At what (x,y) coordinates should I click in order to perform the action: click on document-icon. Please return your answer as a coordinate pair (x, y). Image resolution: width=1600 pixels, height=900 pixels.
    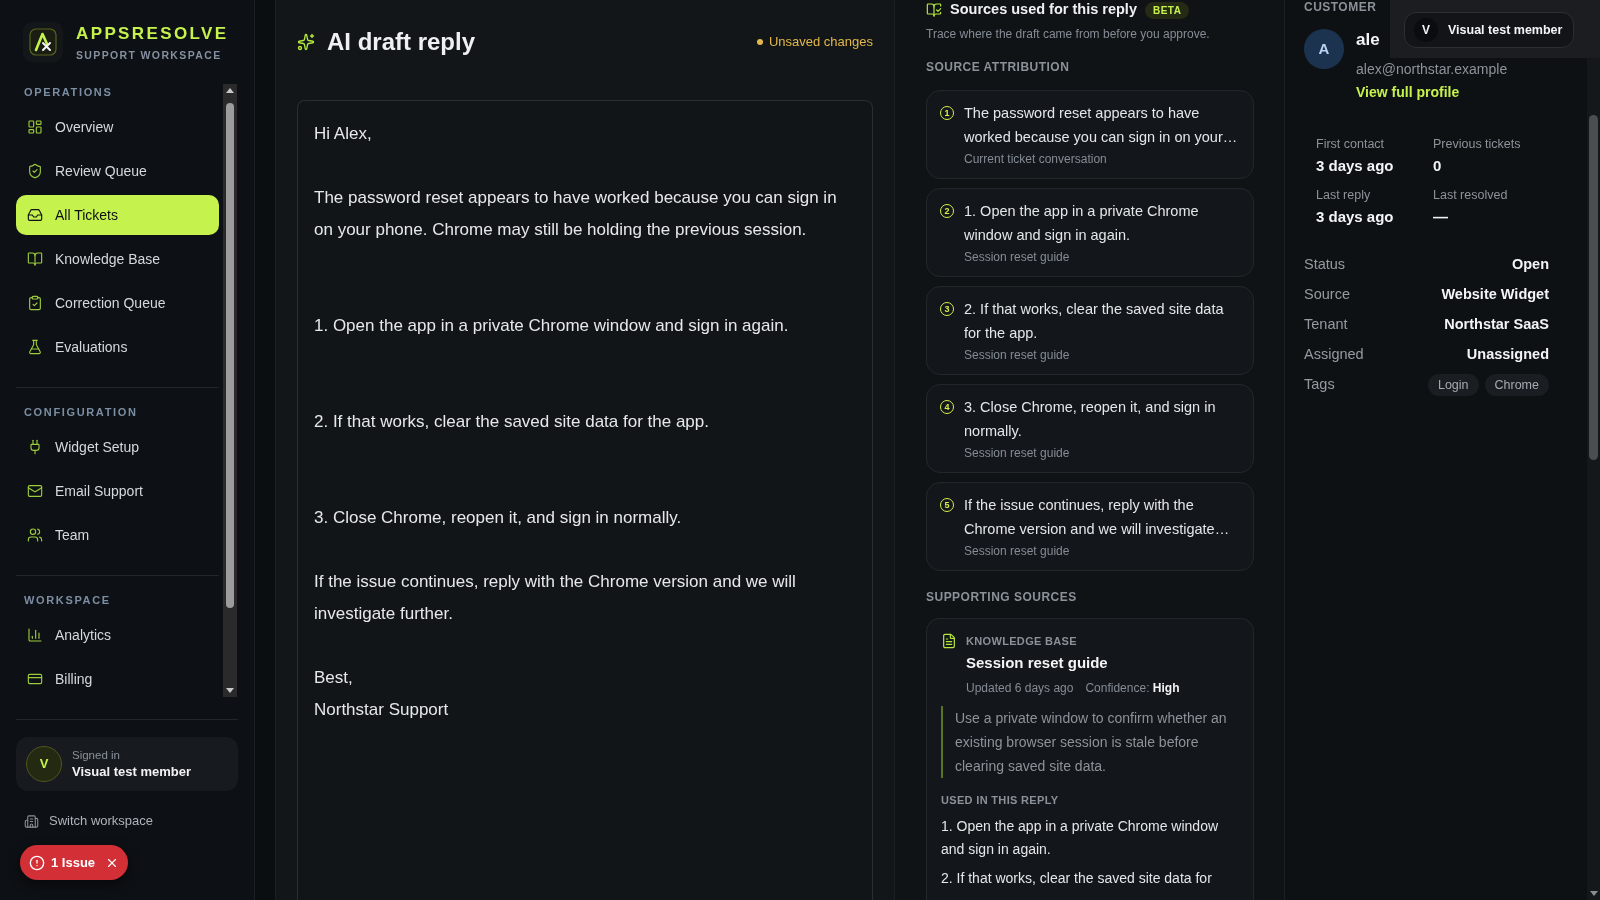
    Looking at the image, I should click on (949, 641).